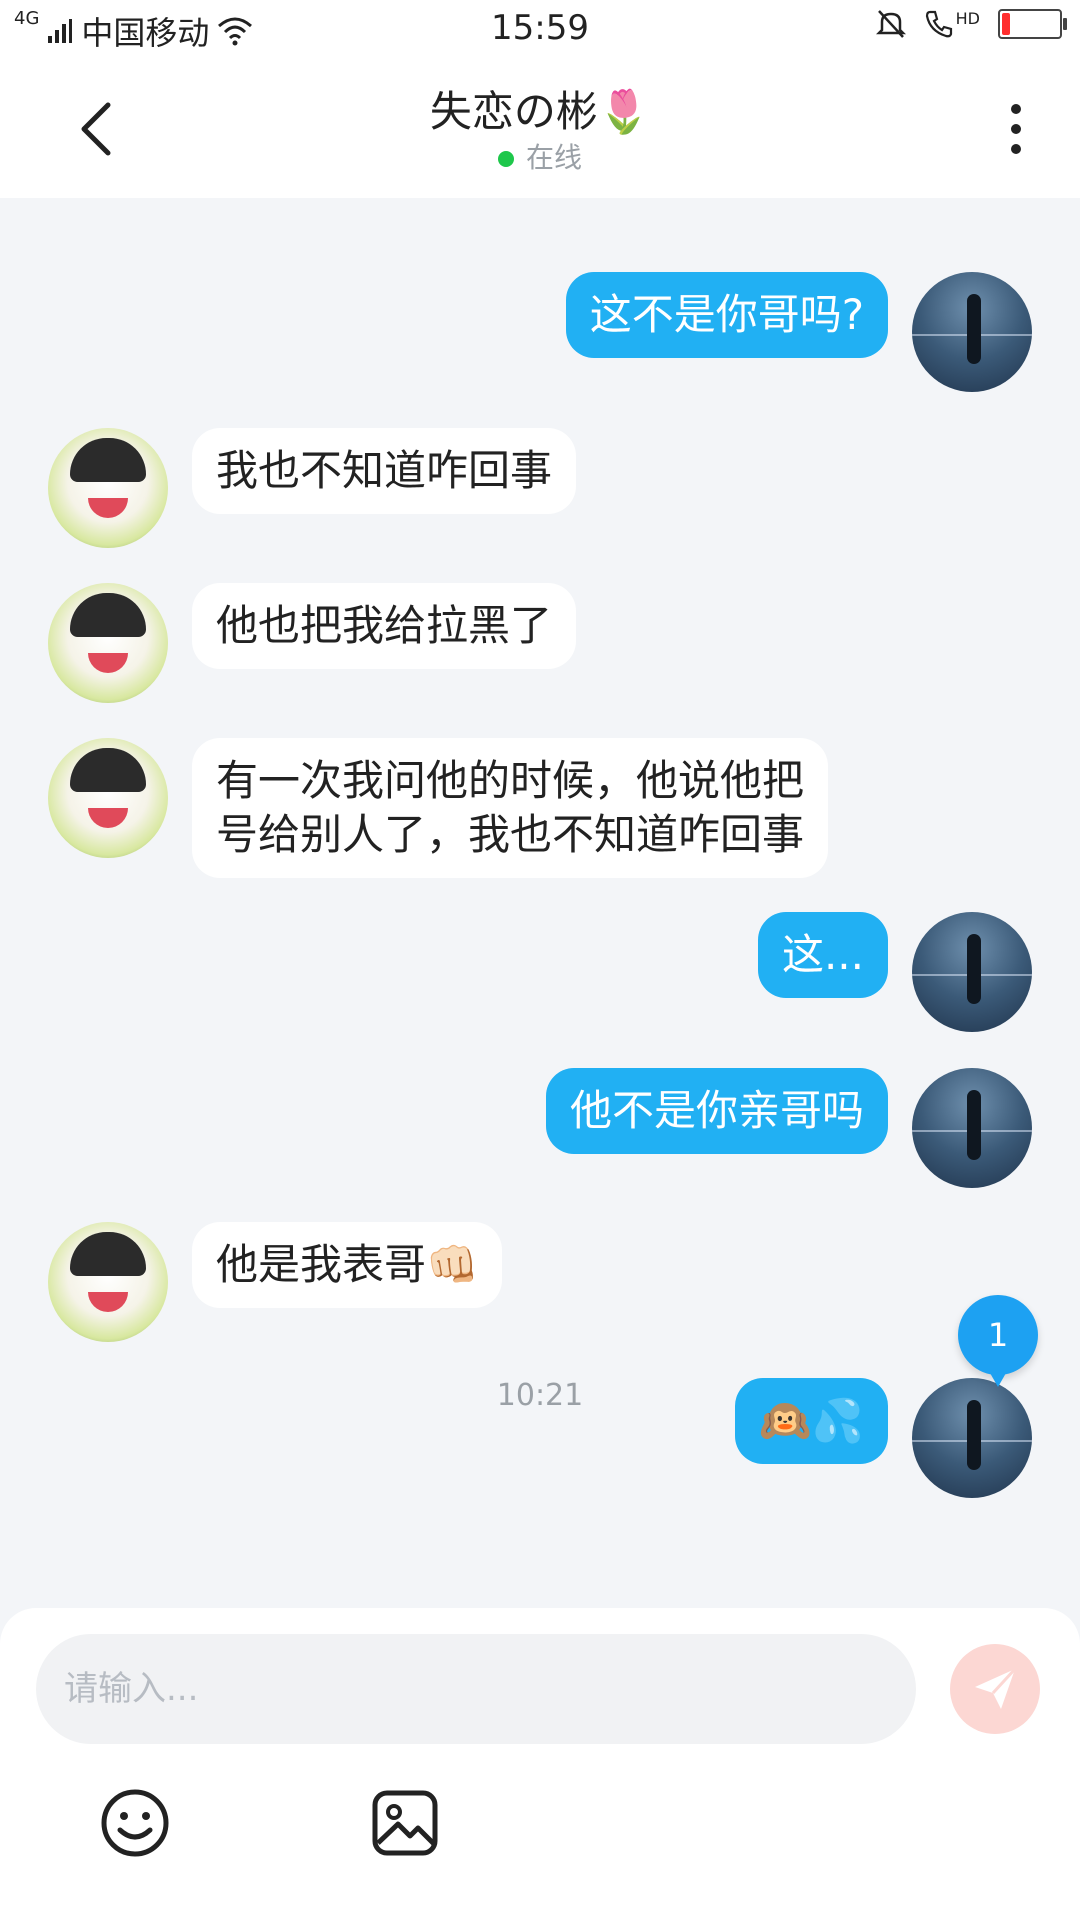  What do you see at coordinates (510, 808) in the screenshot?
I see `message-bubble-received: 有一次我问他的时候，他说他把 号给别人了，我也不知道咋回事` at bounding box center [510, 808].